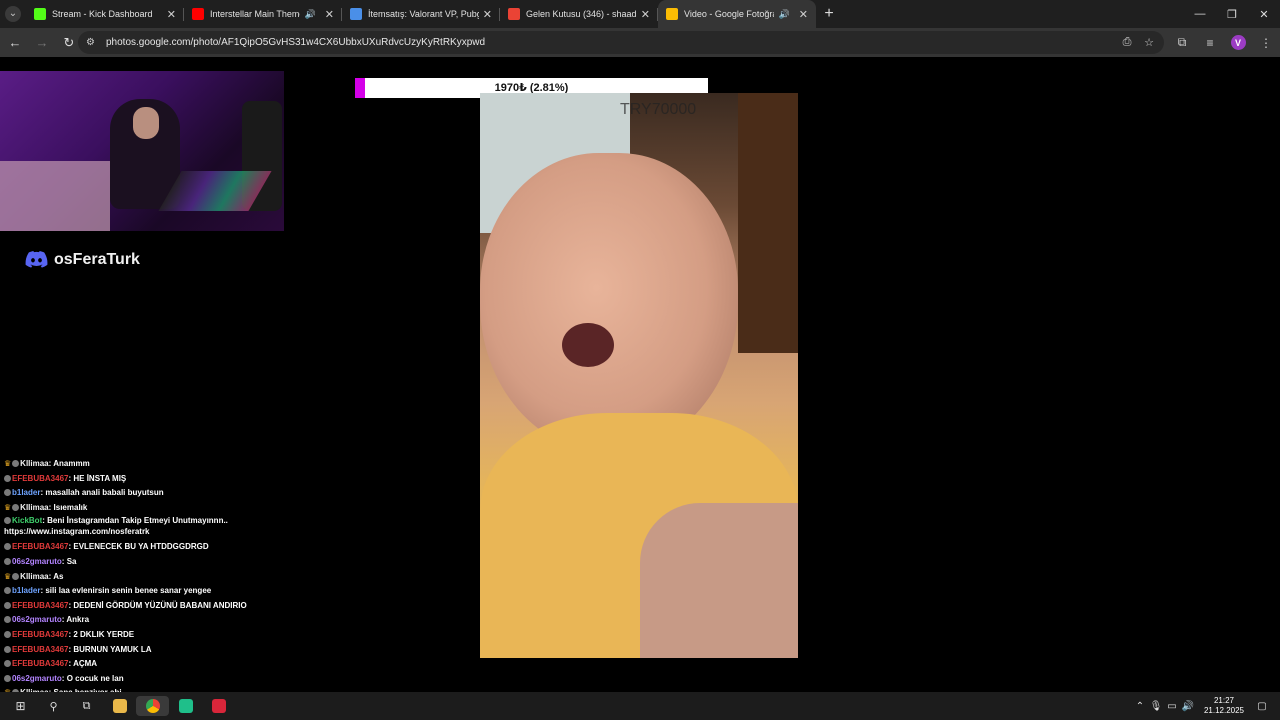 Image resolution: width=1280 pixels, height=720 pixels. What do you see at coordinates (105, 14) in the screenshot?
I see `browser-tab: Stream - Kick Dashboard ✕` at bounding box center [105, 14].